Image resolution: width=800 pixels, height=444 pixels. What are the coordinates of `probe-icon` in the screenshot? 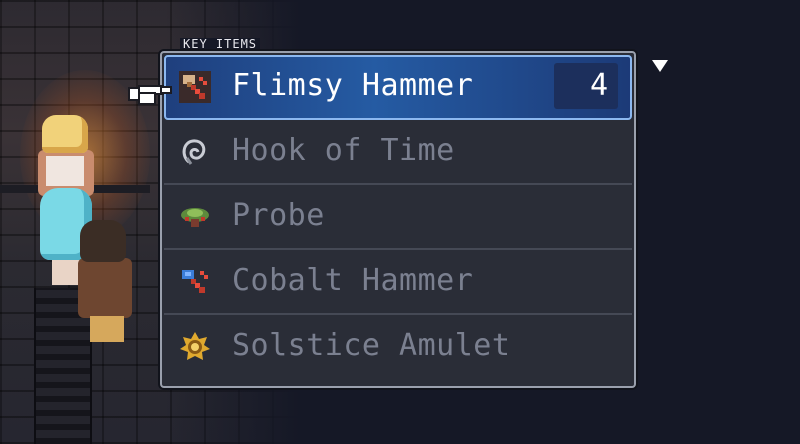 It's located at (195, 217).